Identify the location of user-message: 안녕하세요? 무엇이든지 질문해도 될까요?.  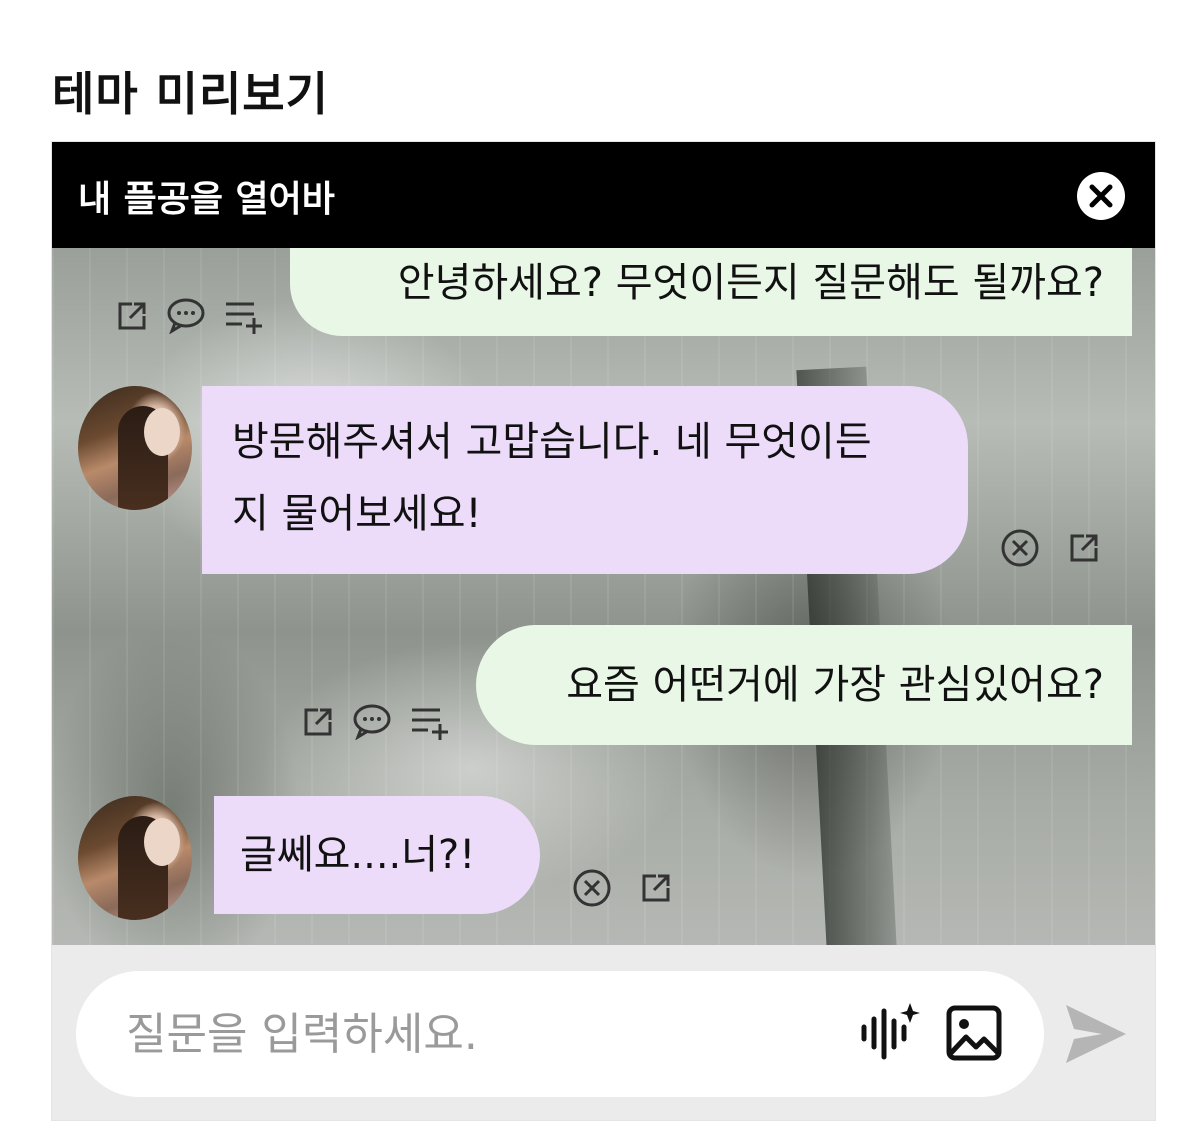
(711, 292).